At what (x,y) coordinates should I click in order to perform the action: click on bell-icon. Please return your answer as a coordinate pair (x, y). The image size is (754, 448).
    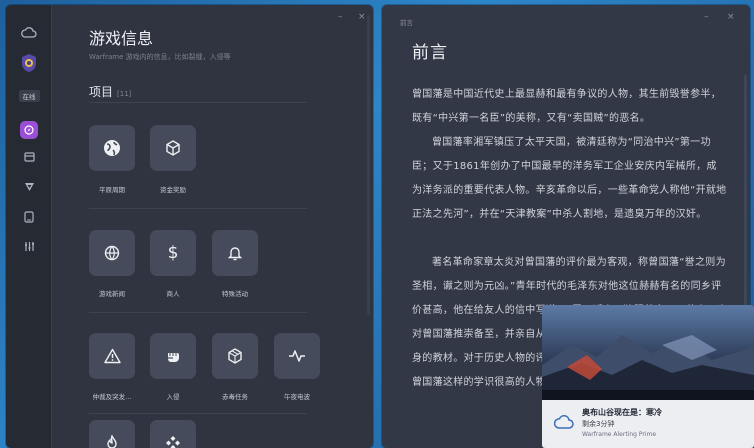
    Looking at the image, I should click on (235, 254).